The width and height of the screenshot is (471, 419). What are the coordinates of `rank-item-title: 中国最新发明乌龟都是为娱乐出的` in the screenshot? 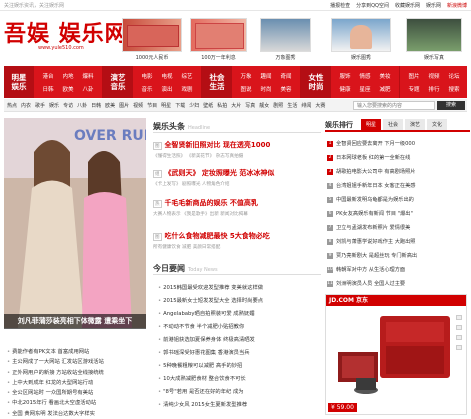 It's located at (375, 199).